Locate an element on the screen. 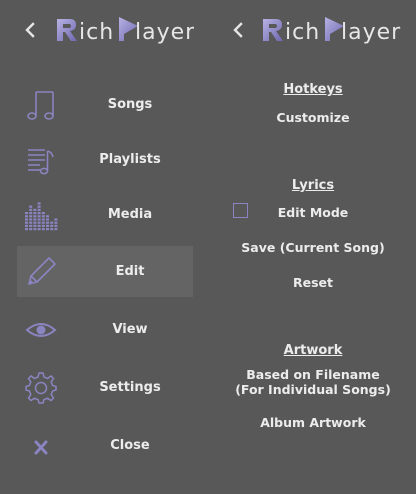  gear-icon is located at coordinates (41, 388).